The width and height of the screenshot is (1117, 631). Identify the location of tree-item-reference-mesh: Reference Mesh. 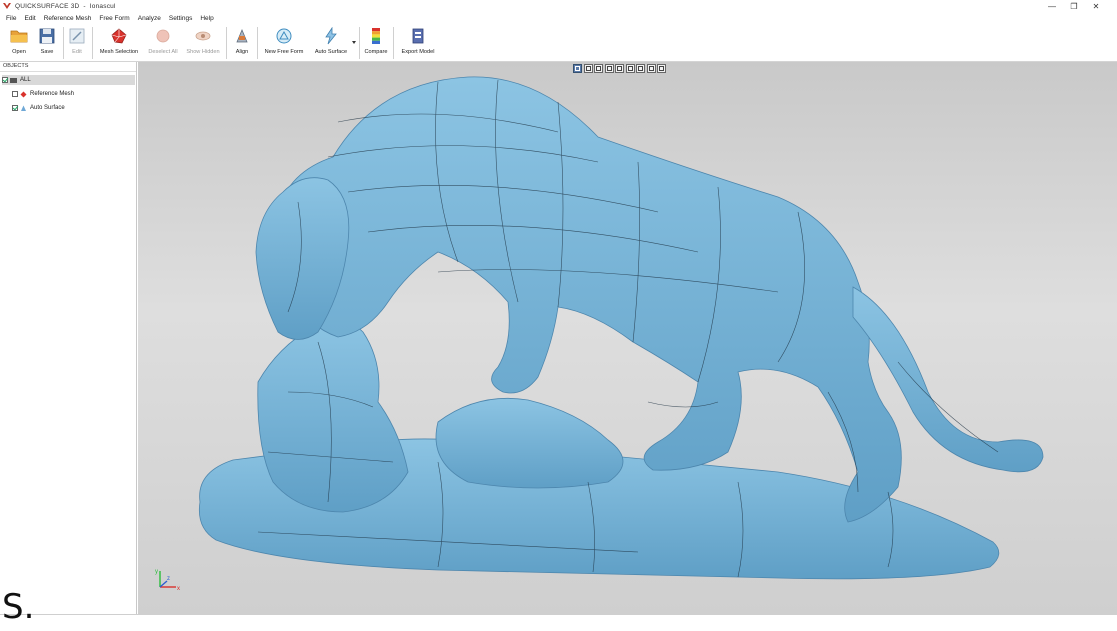
(43, 94).